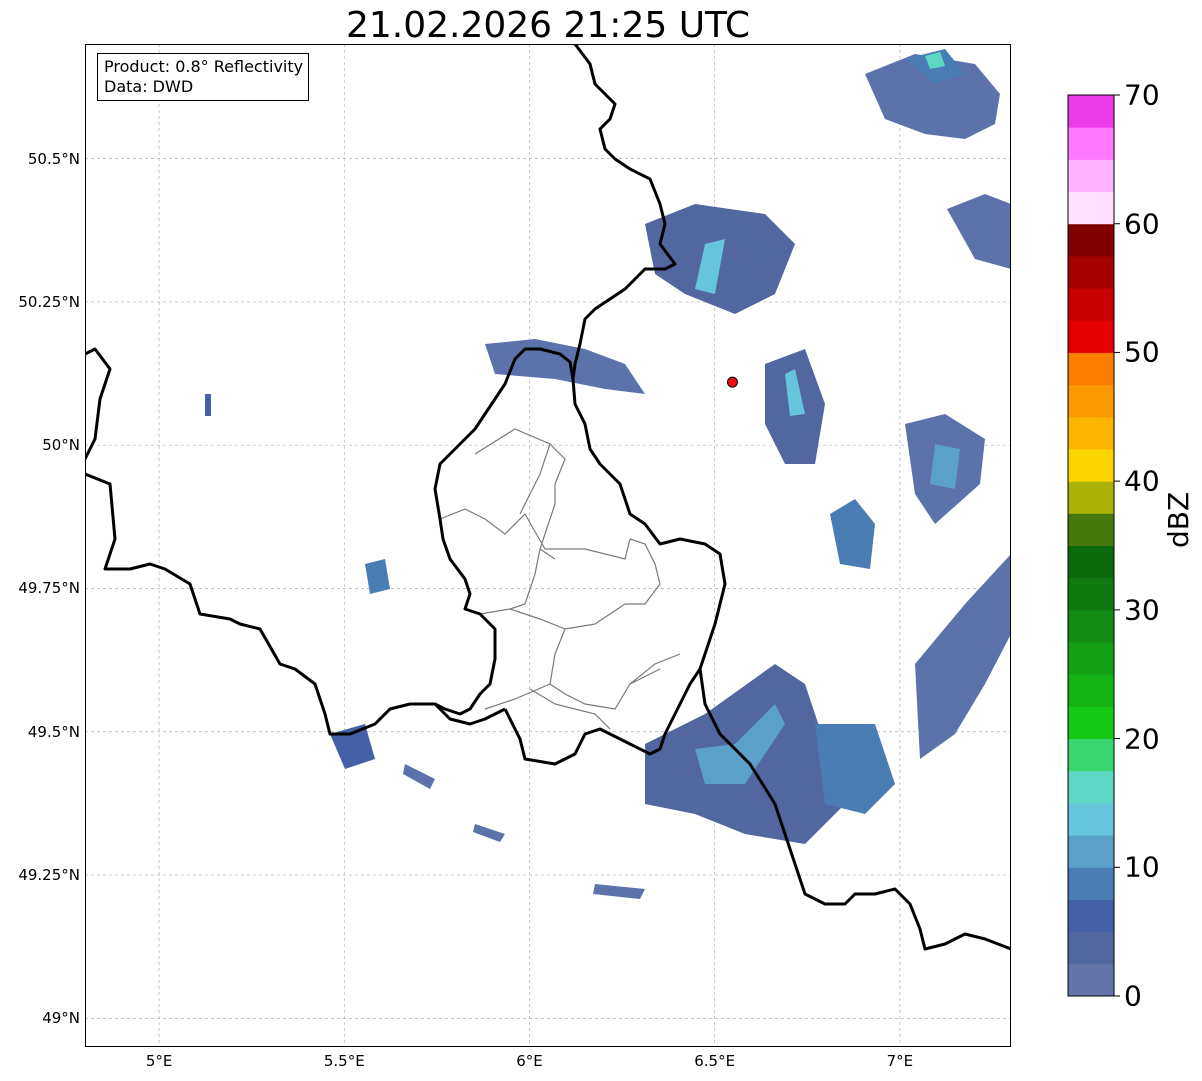 The width and height of the screenshot is (1202, 1081). I want to click on colorbar-tick-label: 40, so click(1142, 481).